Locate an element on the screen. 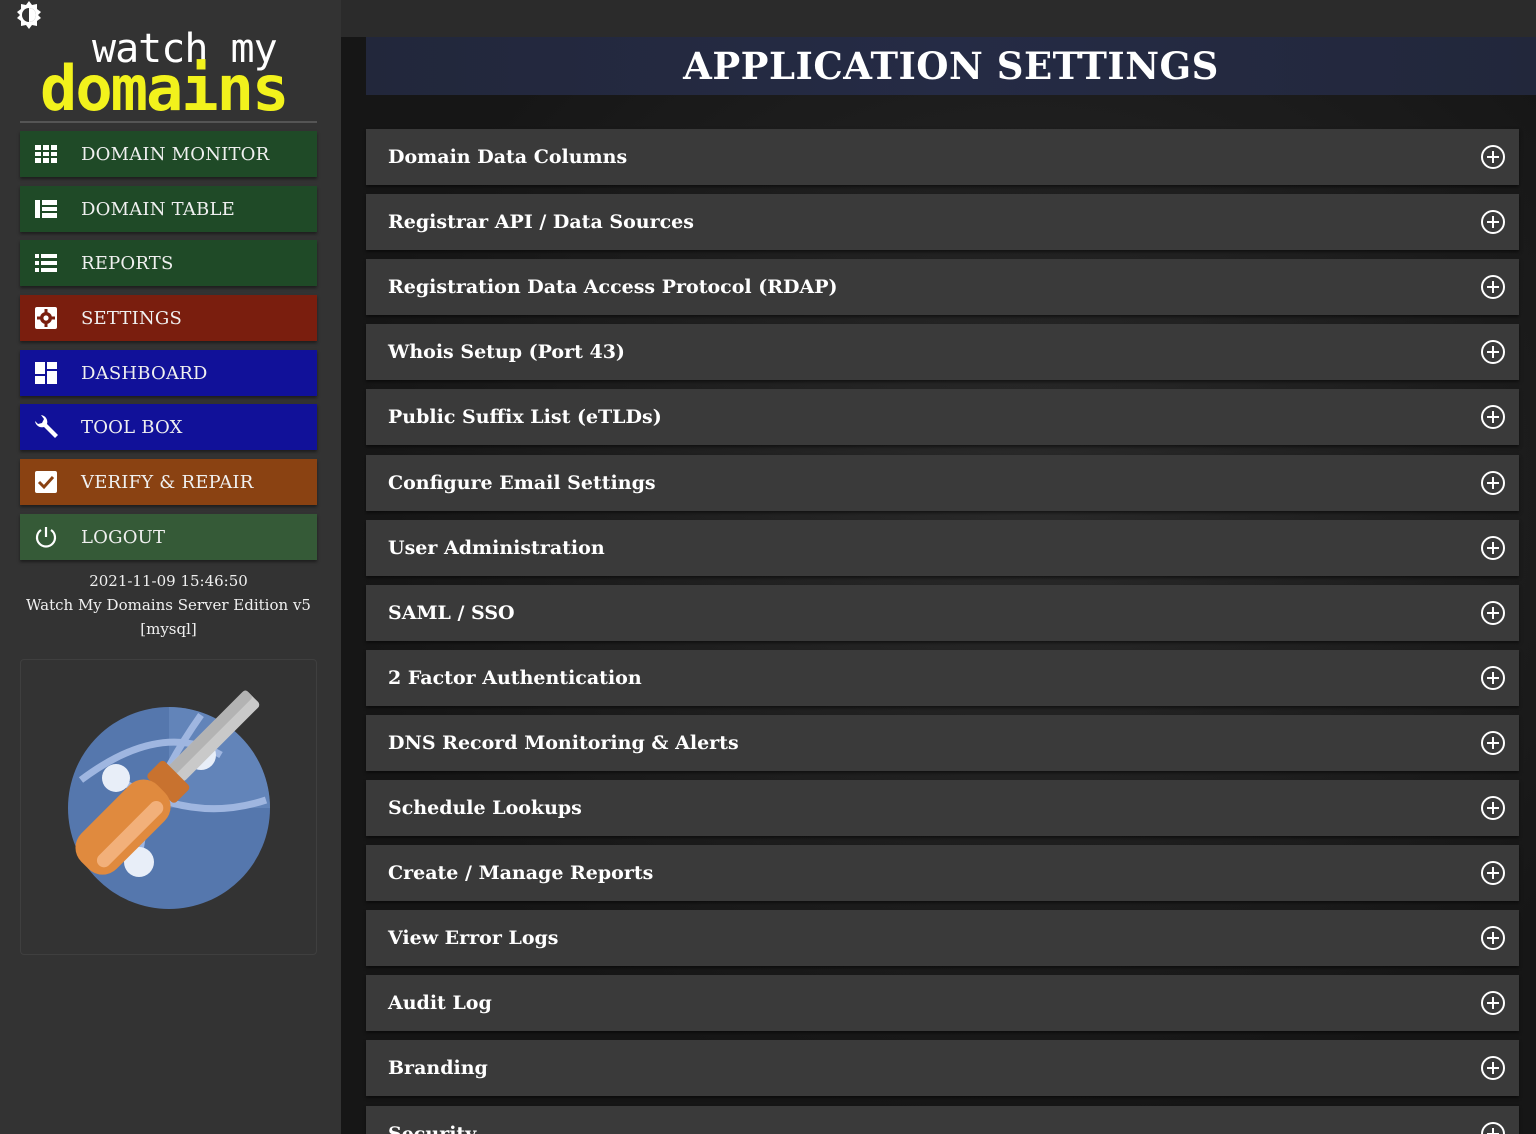  sidebar-item-logout: LOGOUT is located at coordinates (168, 537).